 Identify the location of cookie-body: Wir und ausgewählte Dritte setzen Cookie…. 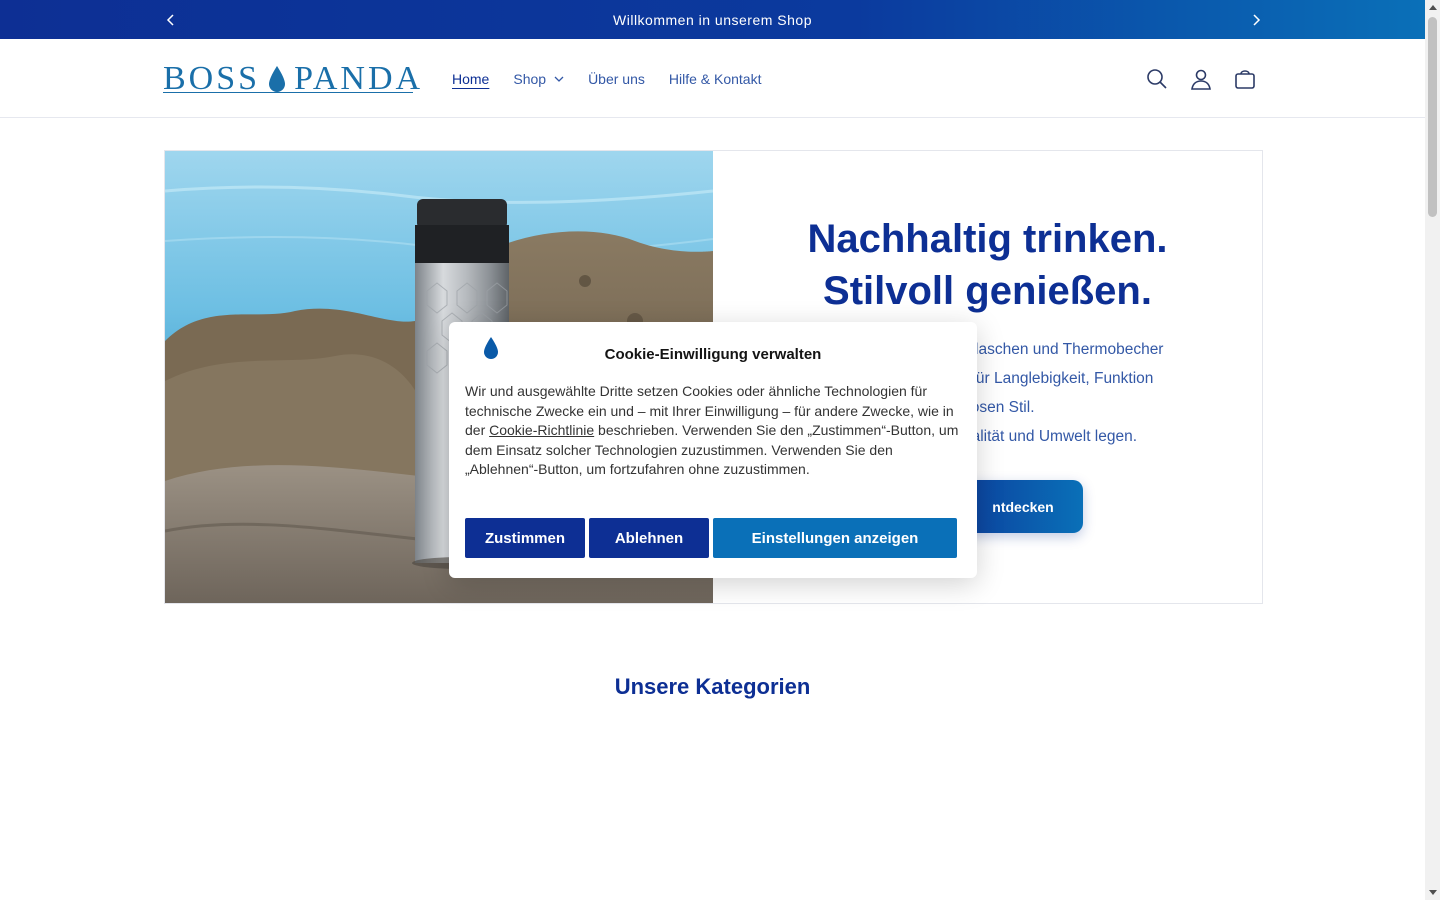
(713, 431).